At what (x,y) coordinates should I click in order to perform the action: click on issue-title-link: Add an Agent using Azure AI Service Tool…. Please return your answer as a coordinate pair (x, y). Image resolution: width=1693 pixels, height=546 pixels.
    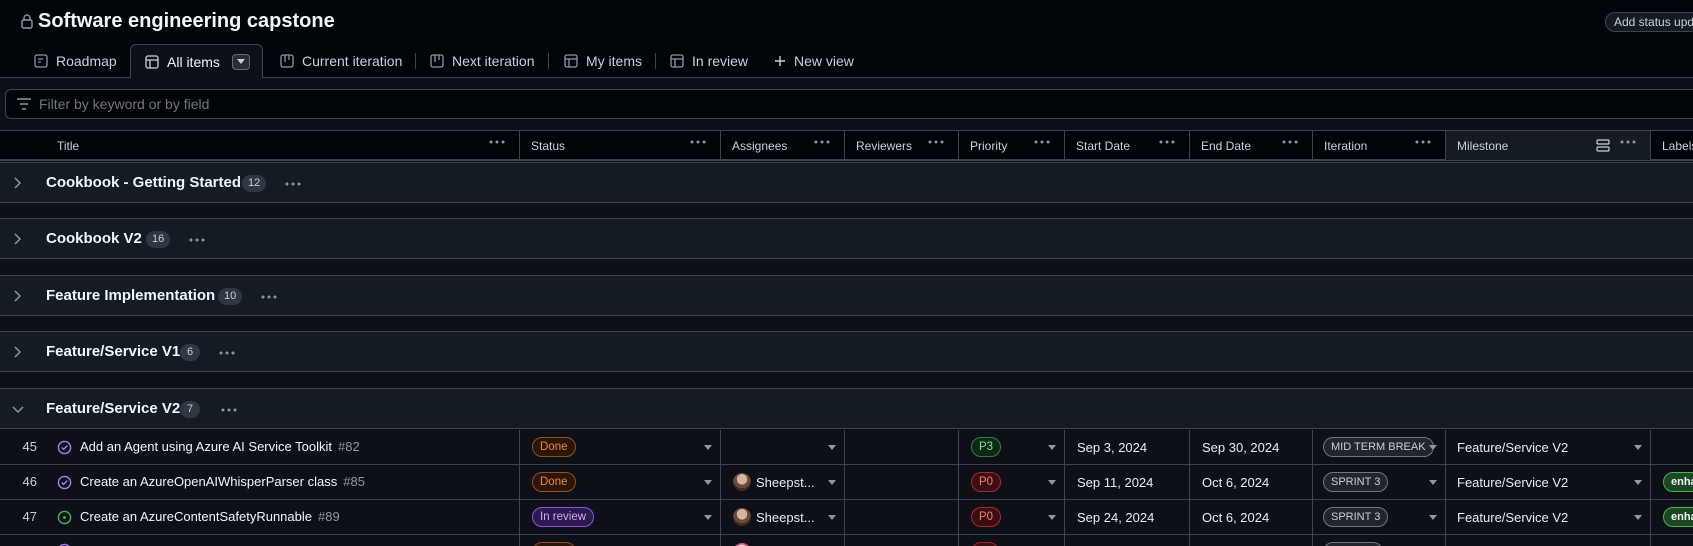
    Looking at the image, I should click on (220, 446).